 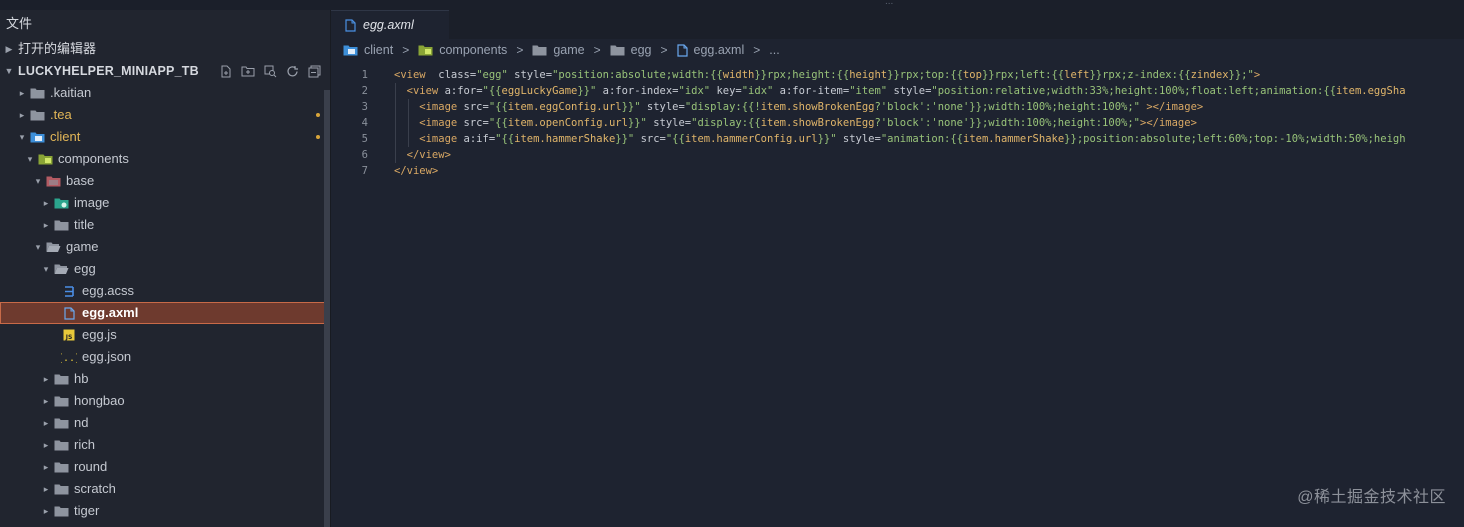 I want to click on code-token: }};", so click(x=1241, y=75).